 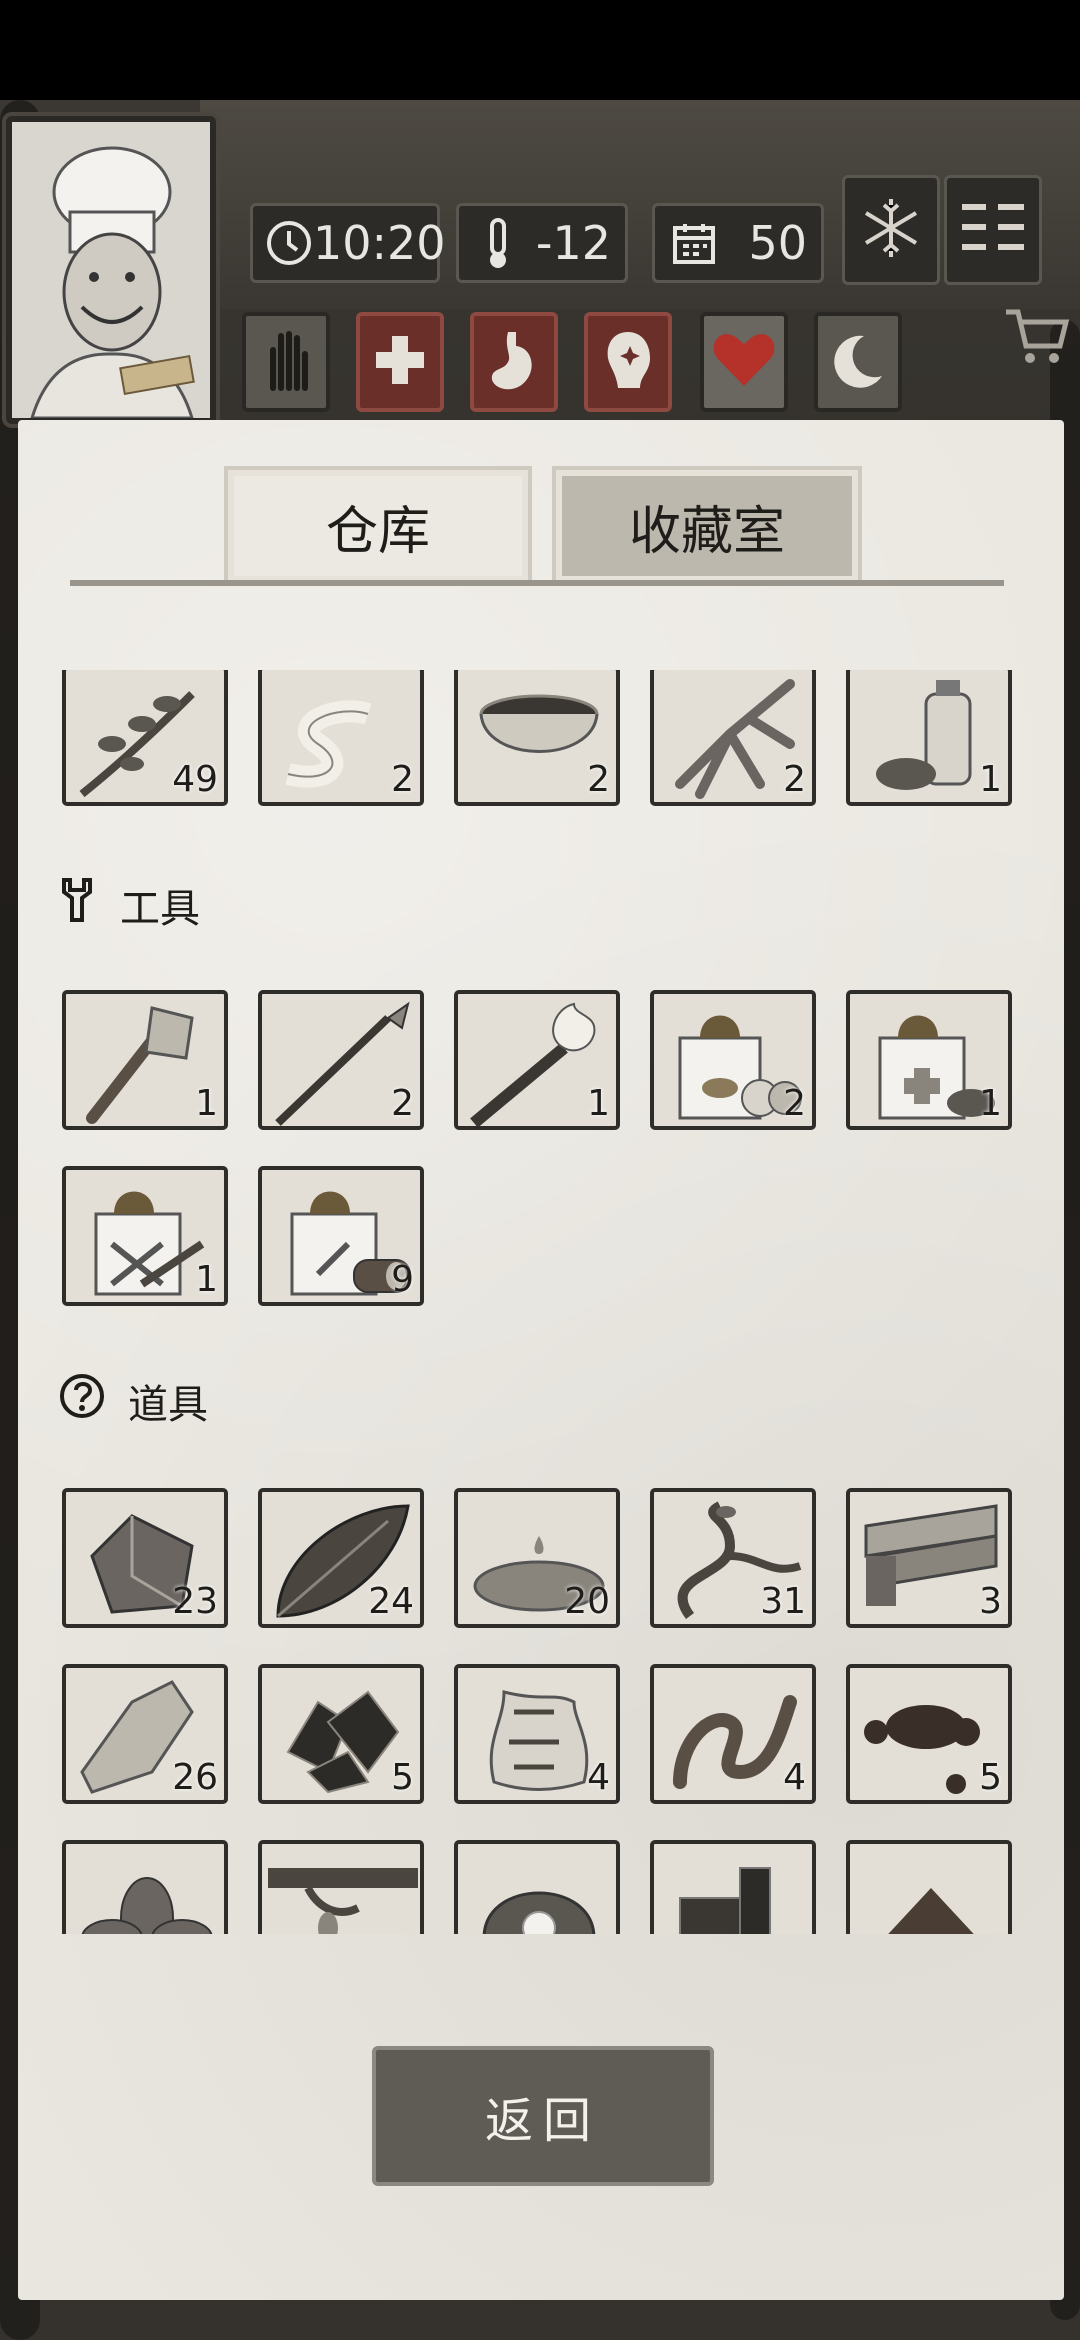 I want to click on props-title-text: 道具, so click(x=168, y=1405).